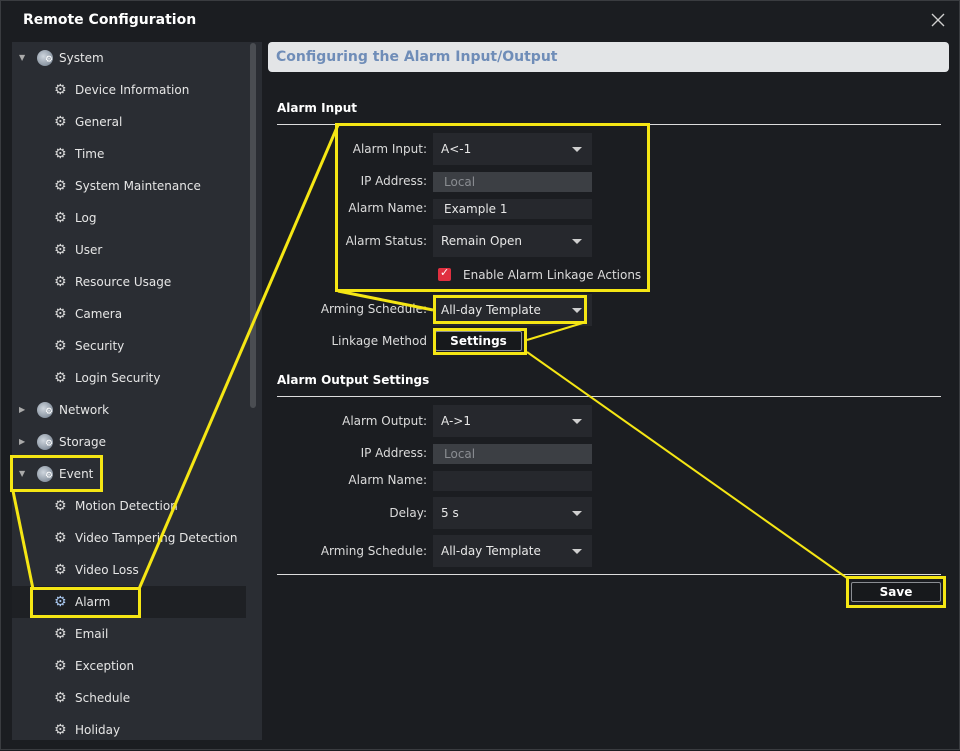 The image size is (960, 751). What do you see at coordinates (480, 21) in the screenshot?
I see `title-bar: Remote Configuration` at bounding box center [480, 21].